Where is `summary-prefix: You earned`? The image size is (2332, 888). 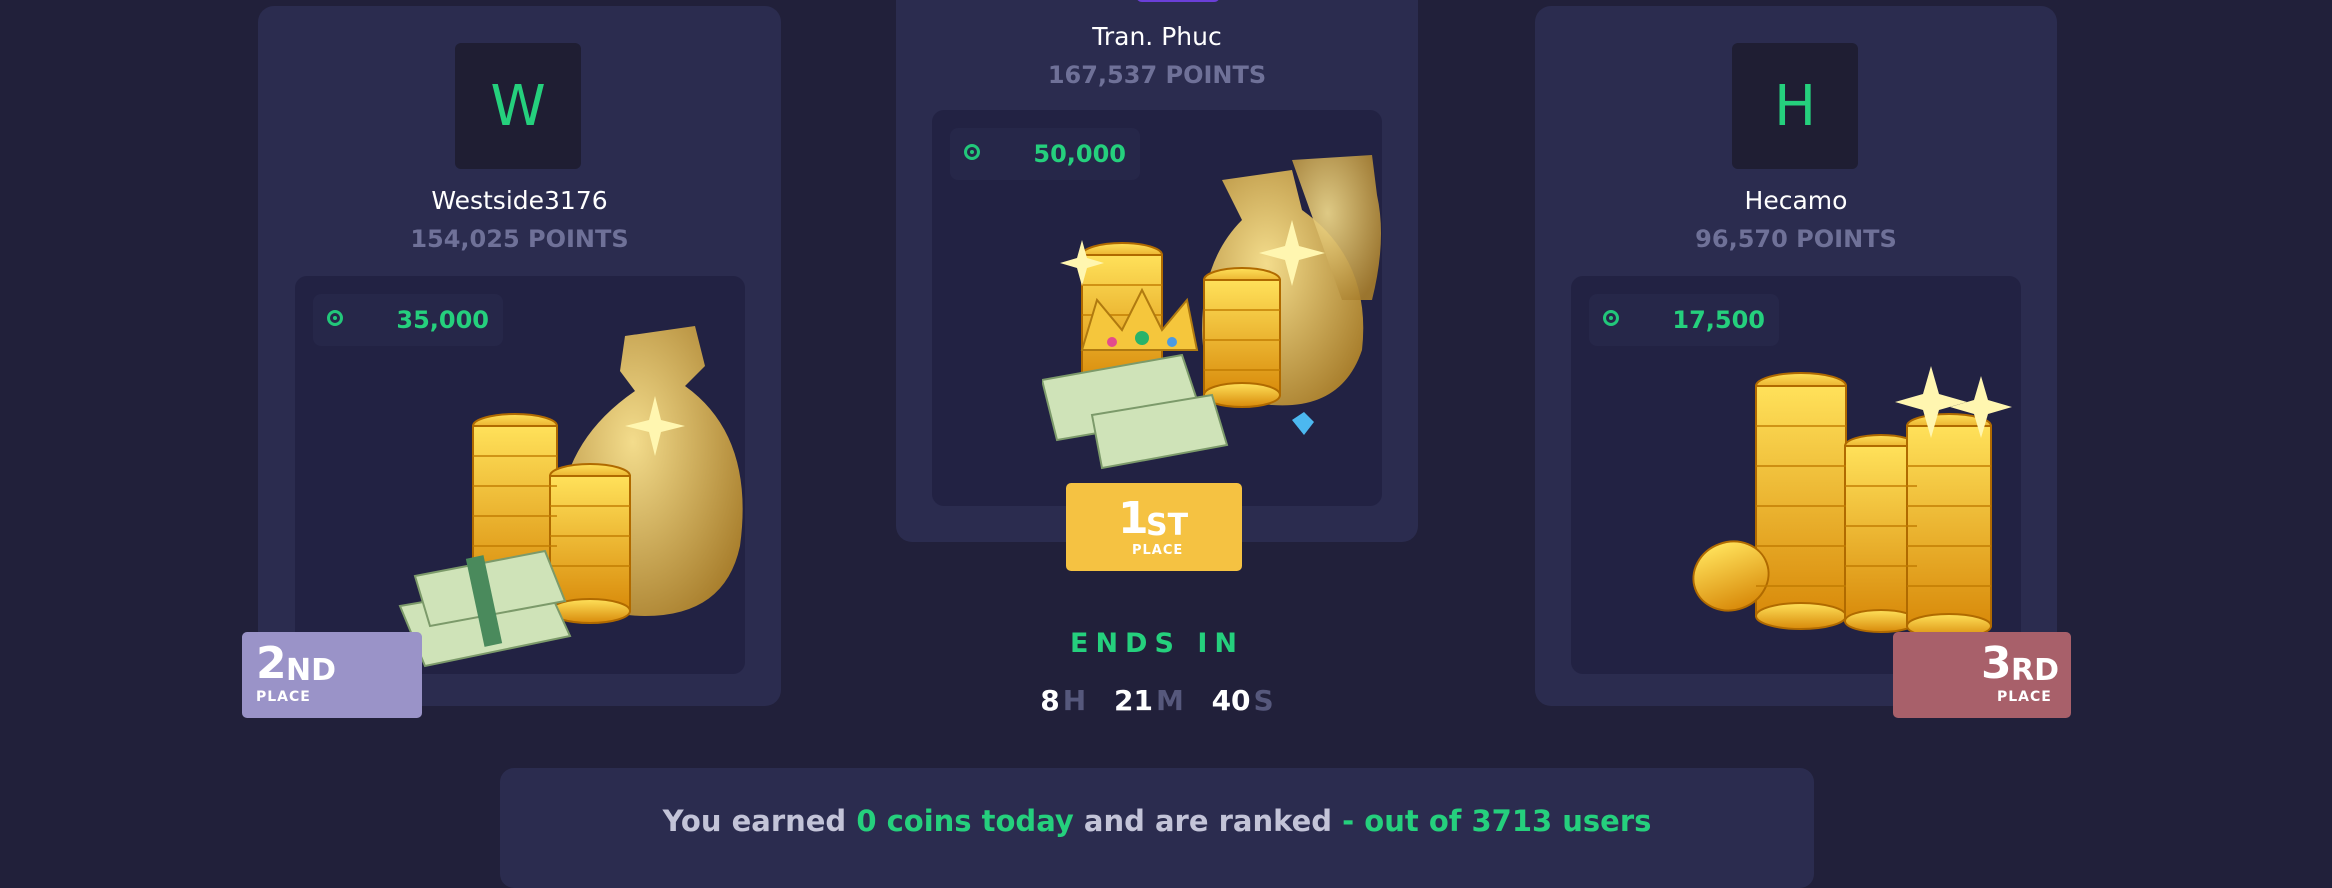 summary-prefix: You earned is located at coordinates (754, 821).